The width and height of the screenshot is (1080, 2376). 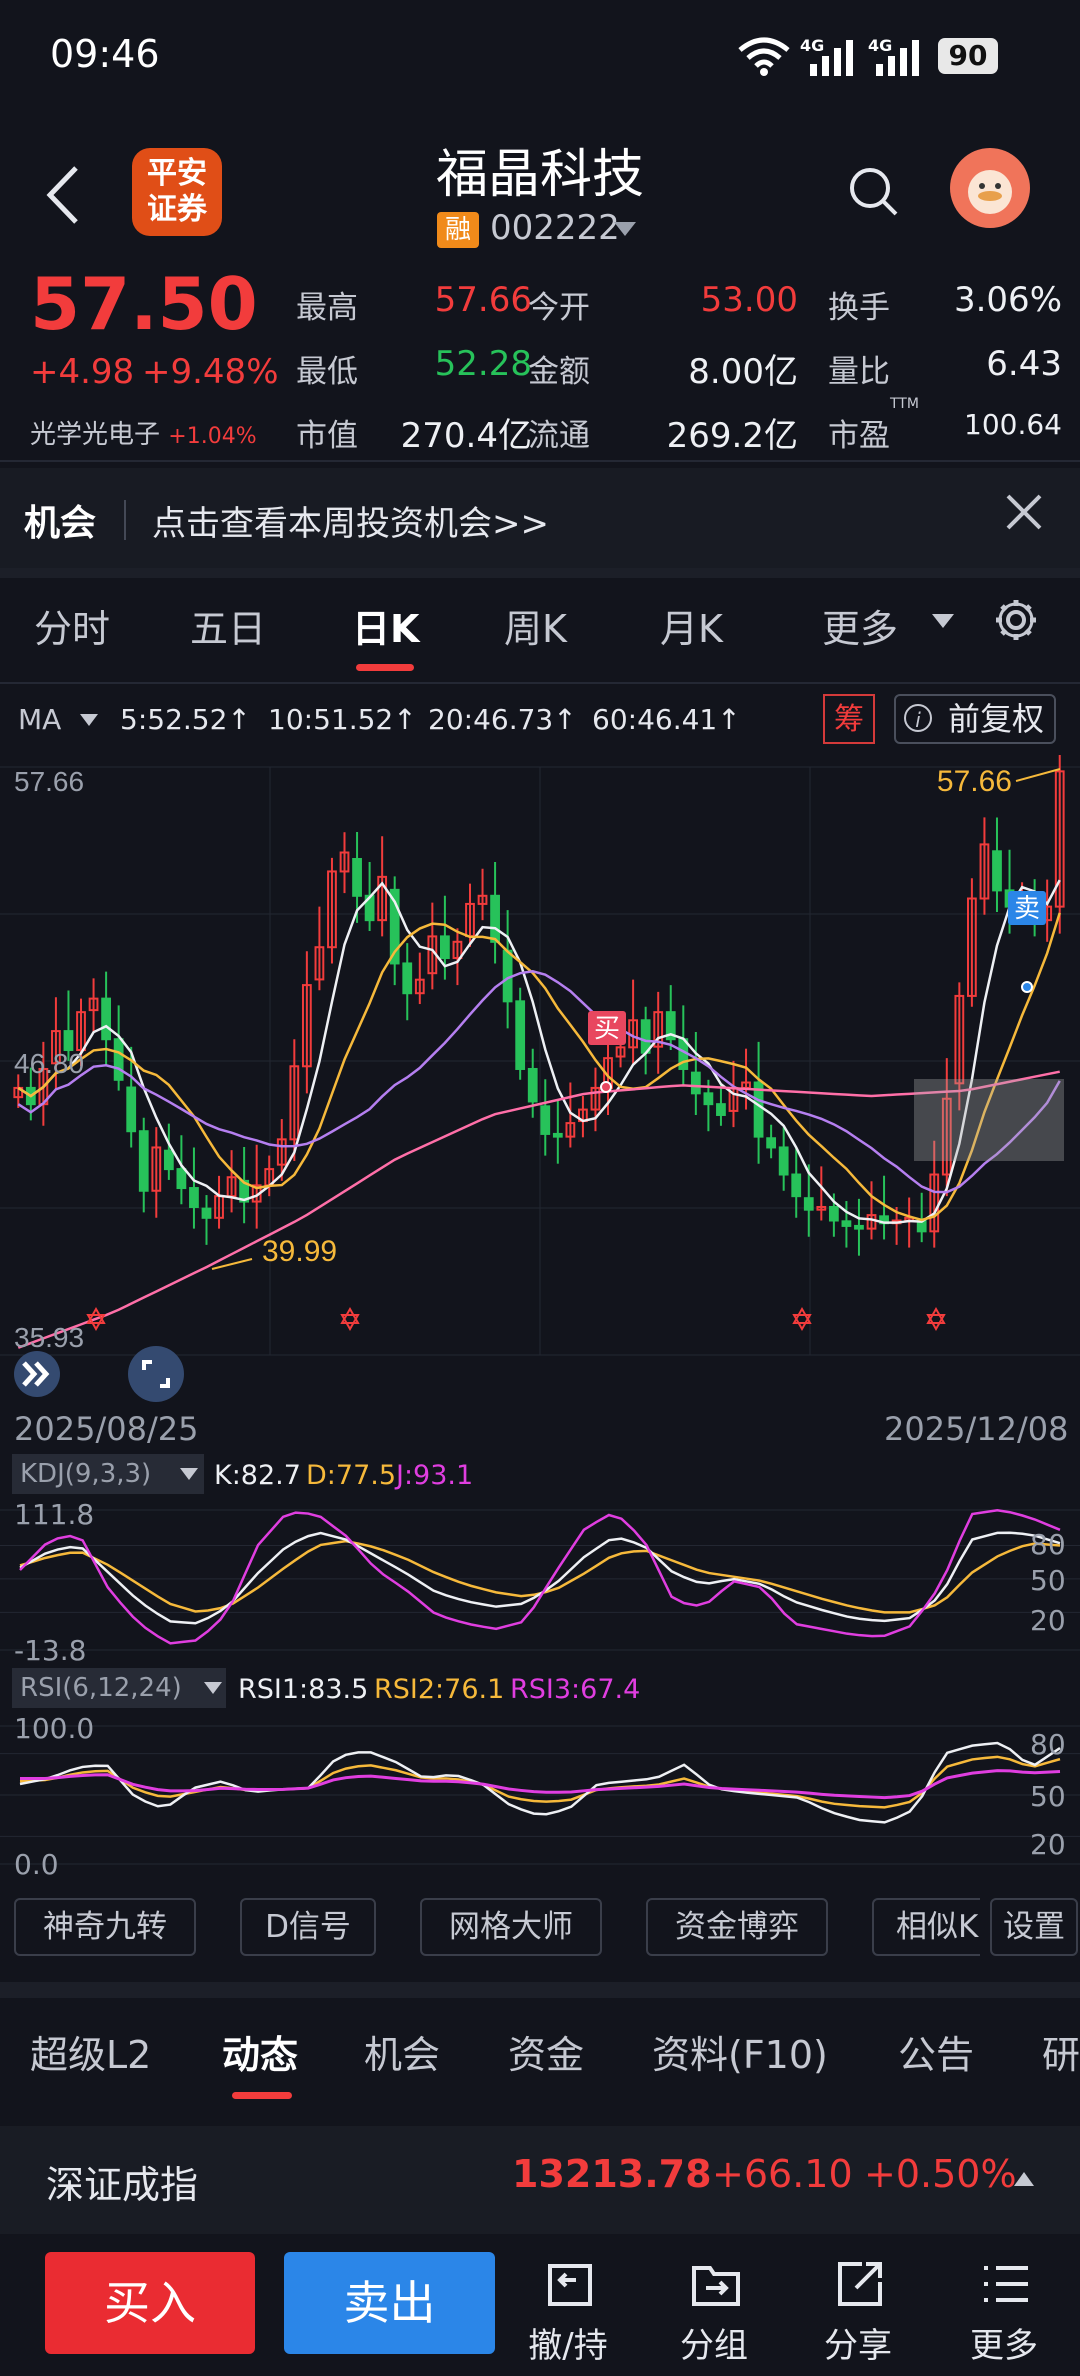 I want to click on kdj-j-value: J:93.1, so click(x=435, y=1475).